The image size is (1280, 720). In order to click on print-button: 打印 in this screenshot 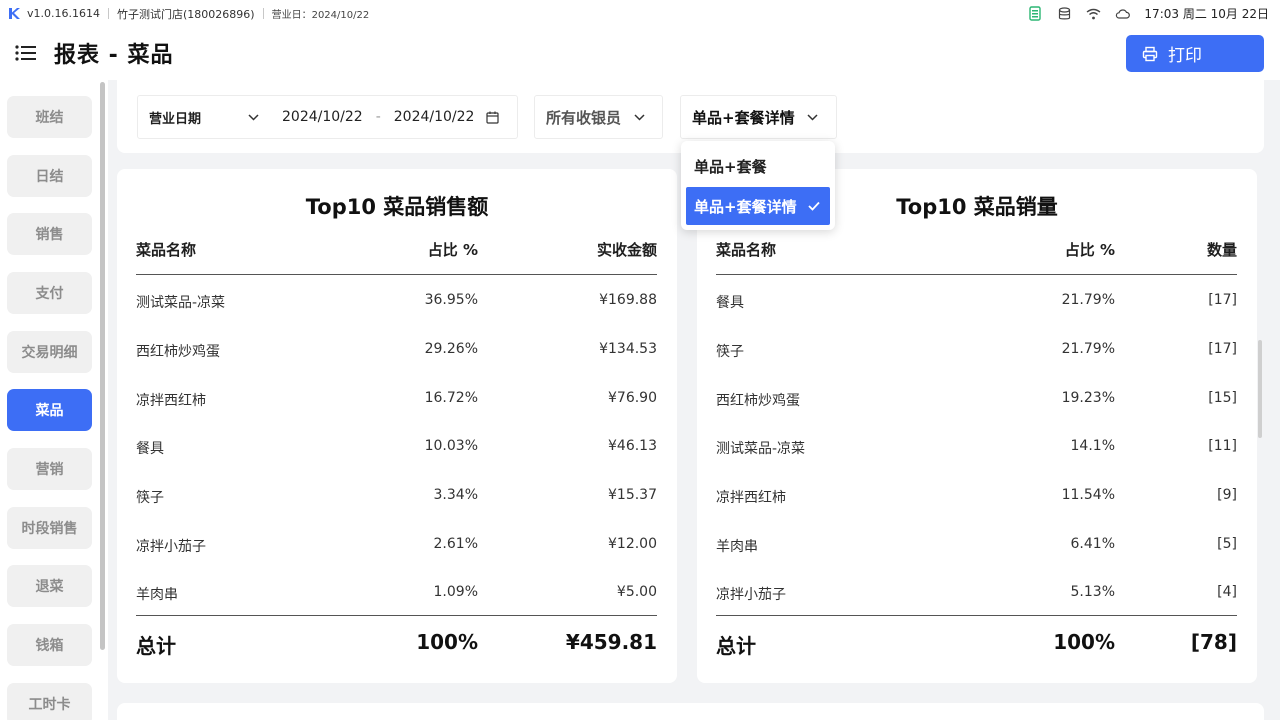, I will do `click(1195, 53)`.